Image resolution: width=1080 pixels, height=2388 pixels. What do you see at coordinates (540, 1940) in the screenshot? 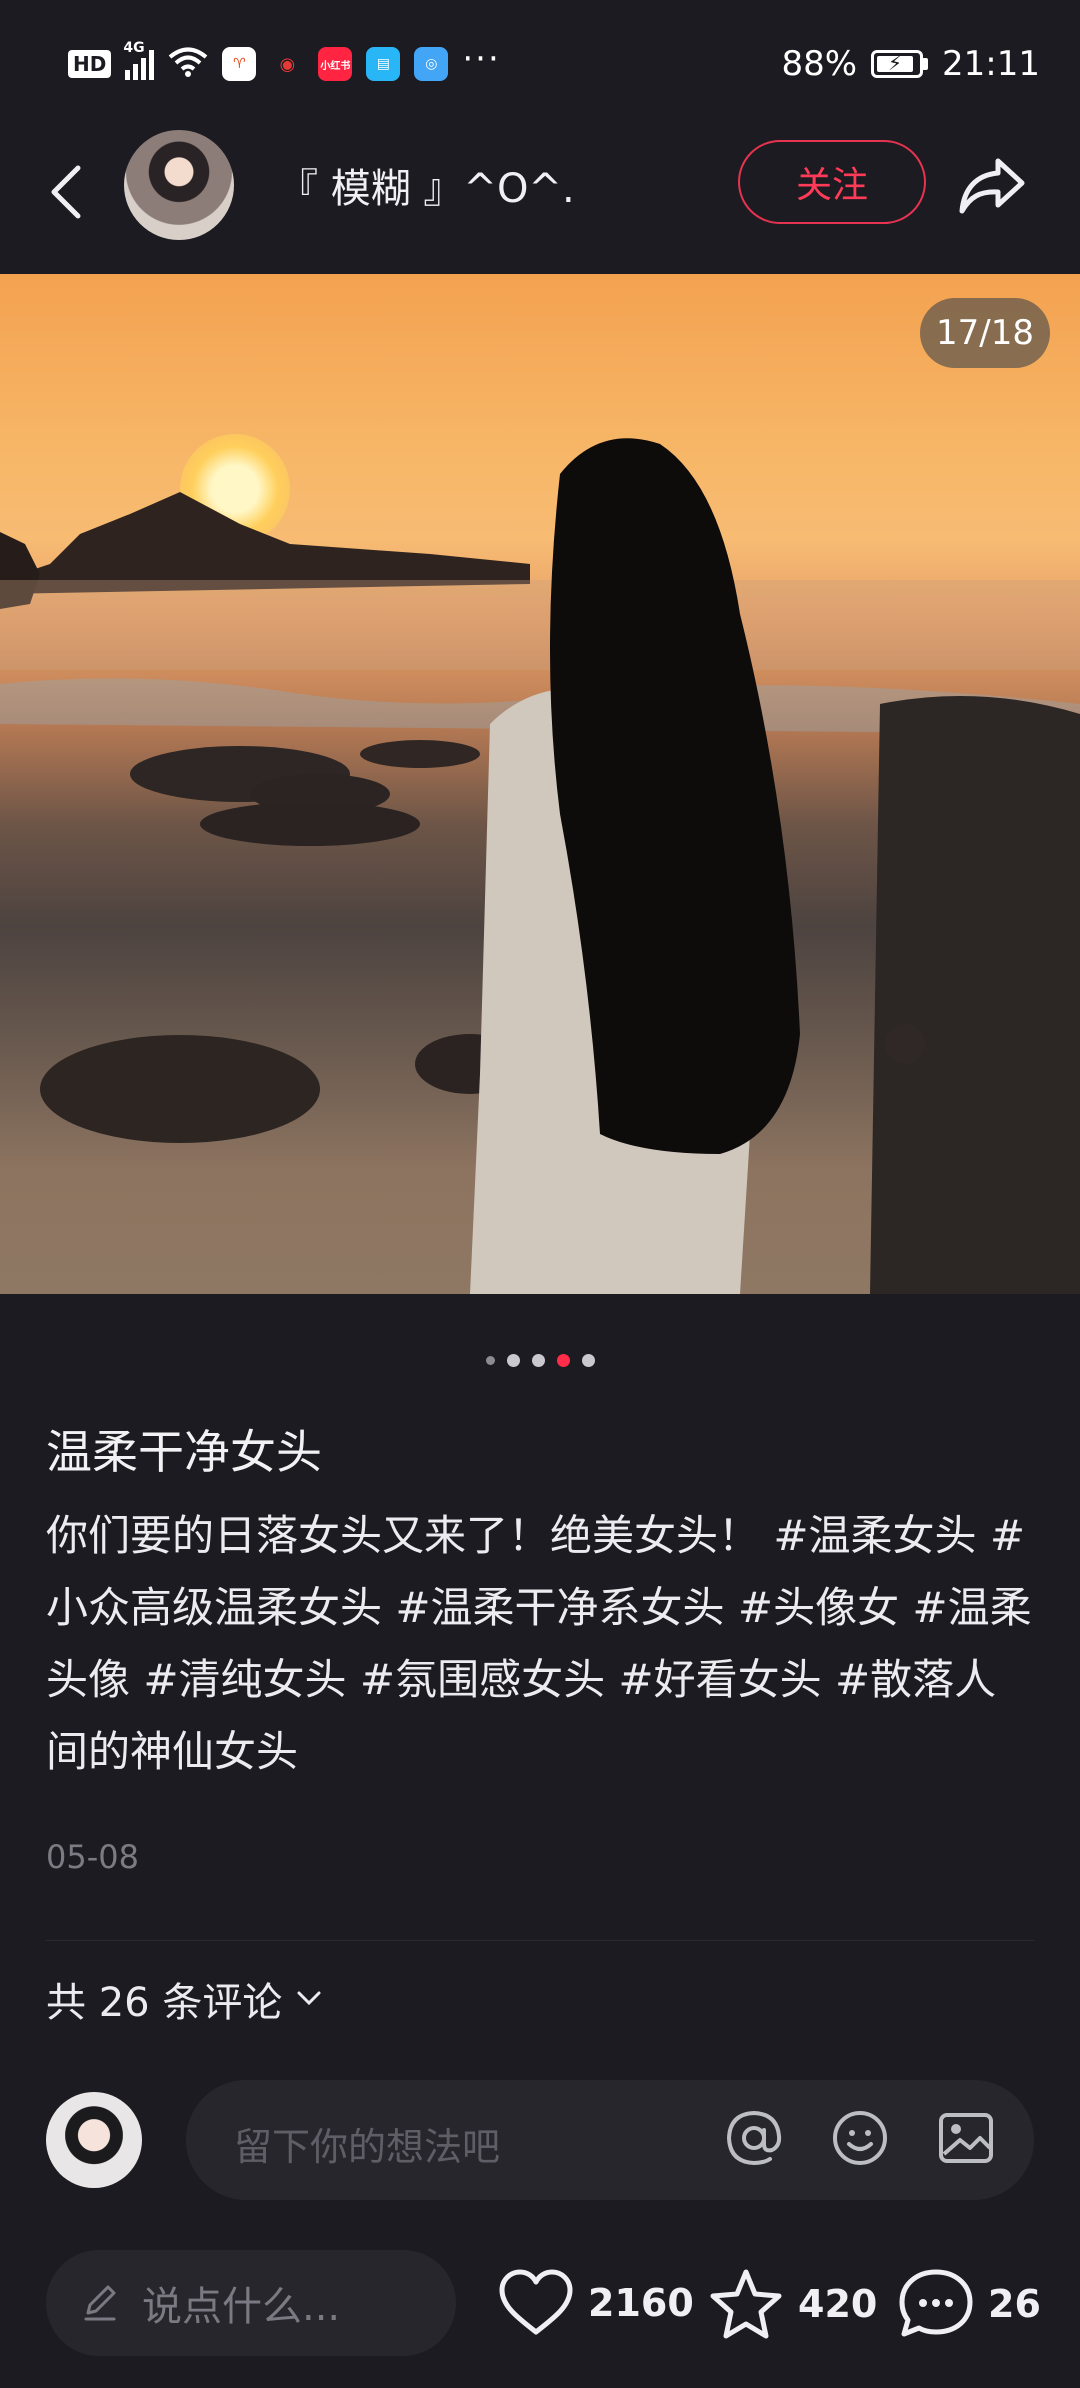
I see `divider` at bounding box center [540, 1940].